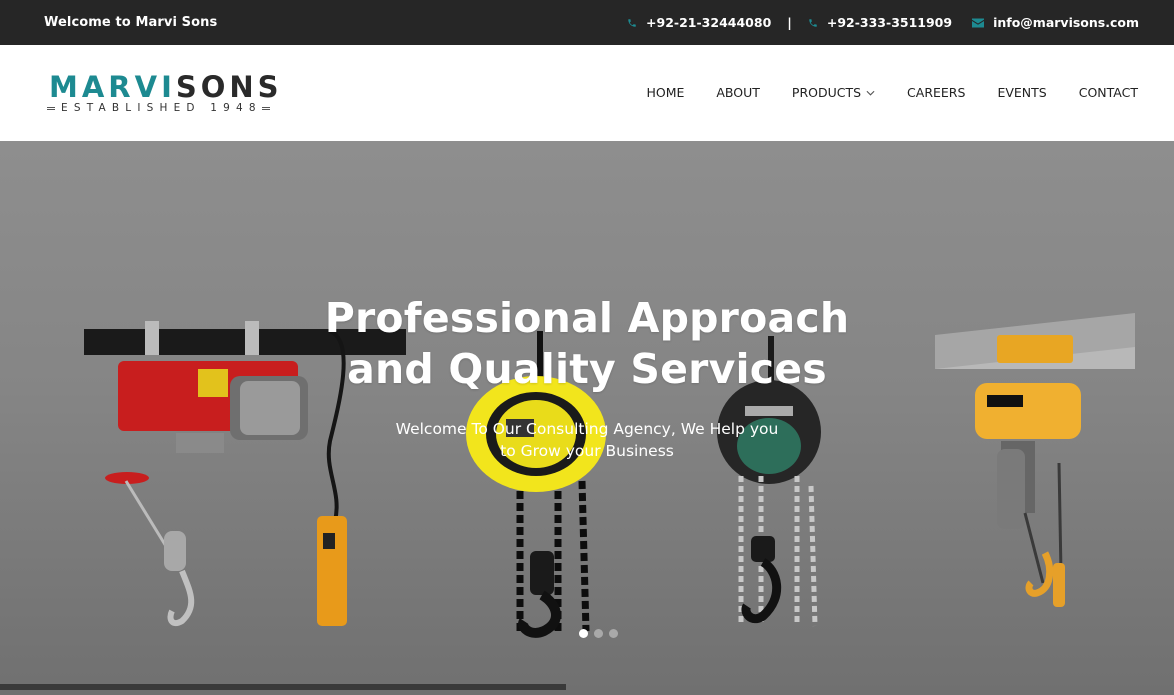 This screenshot has width=1174, height=695. I want to click on nav-item-careers: CAREERS, so click(936, 92).